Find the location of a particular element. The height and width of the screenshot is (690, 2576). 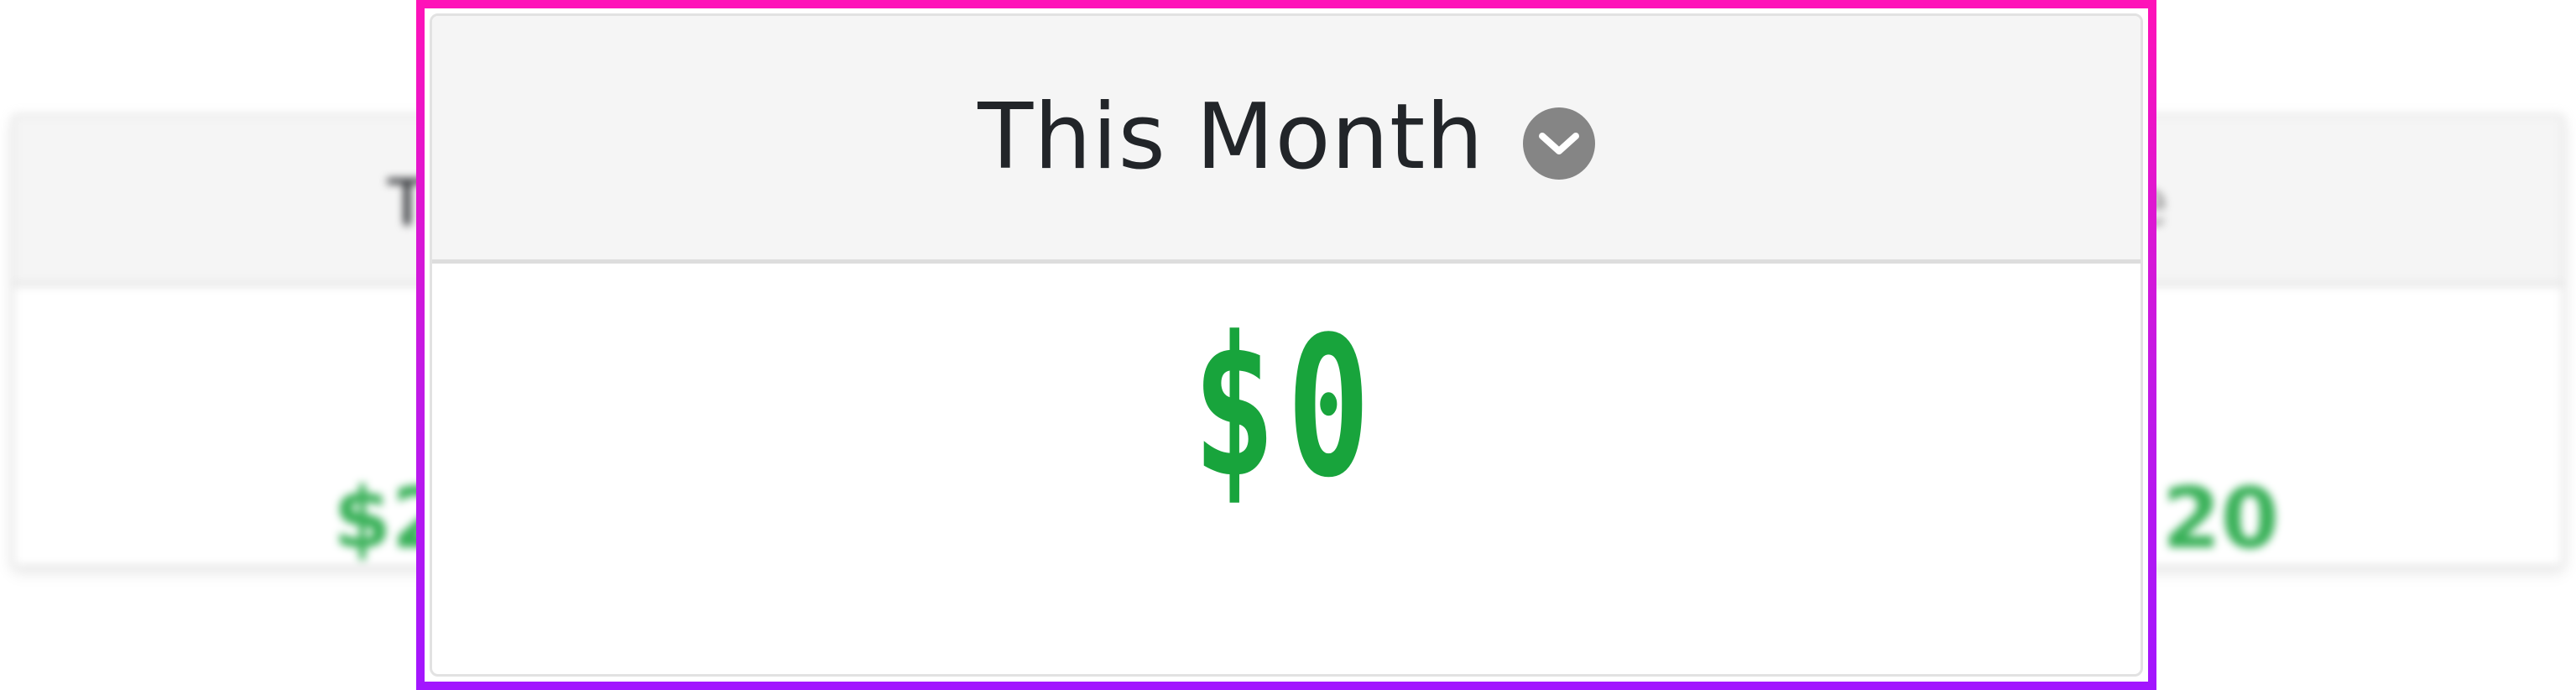

chevron-down-icon is located at coordinates (1558, 143).